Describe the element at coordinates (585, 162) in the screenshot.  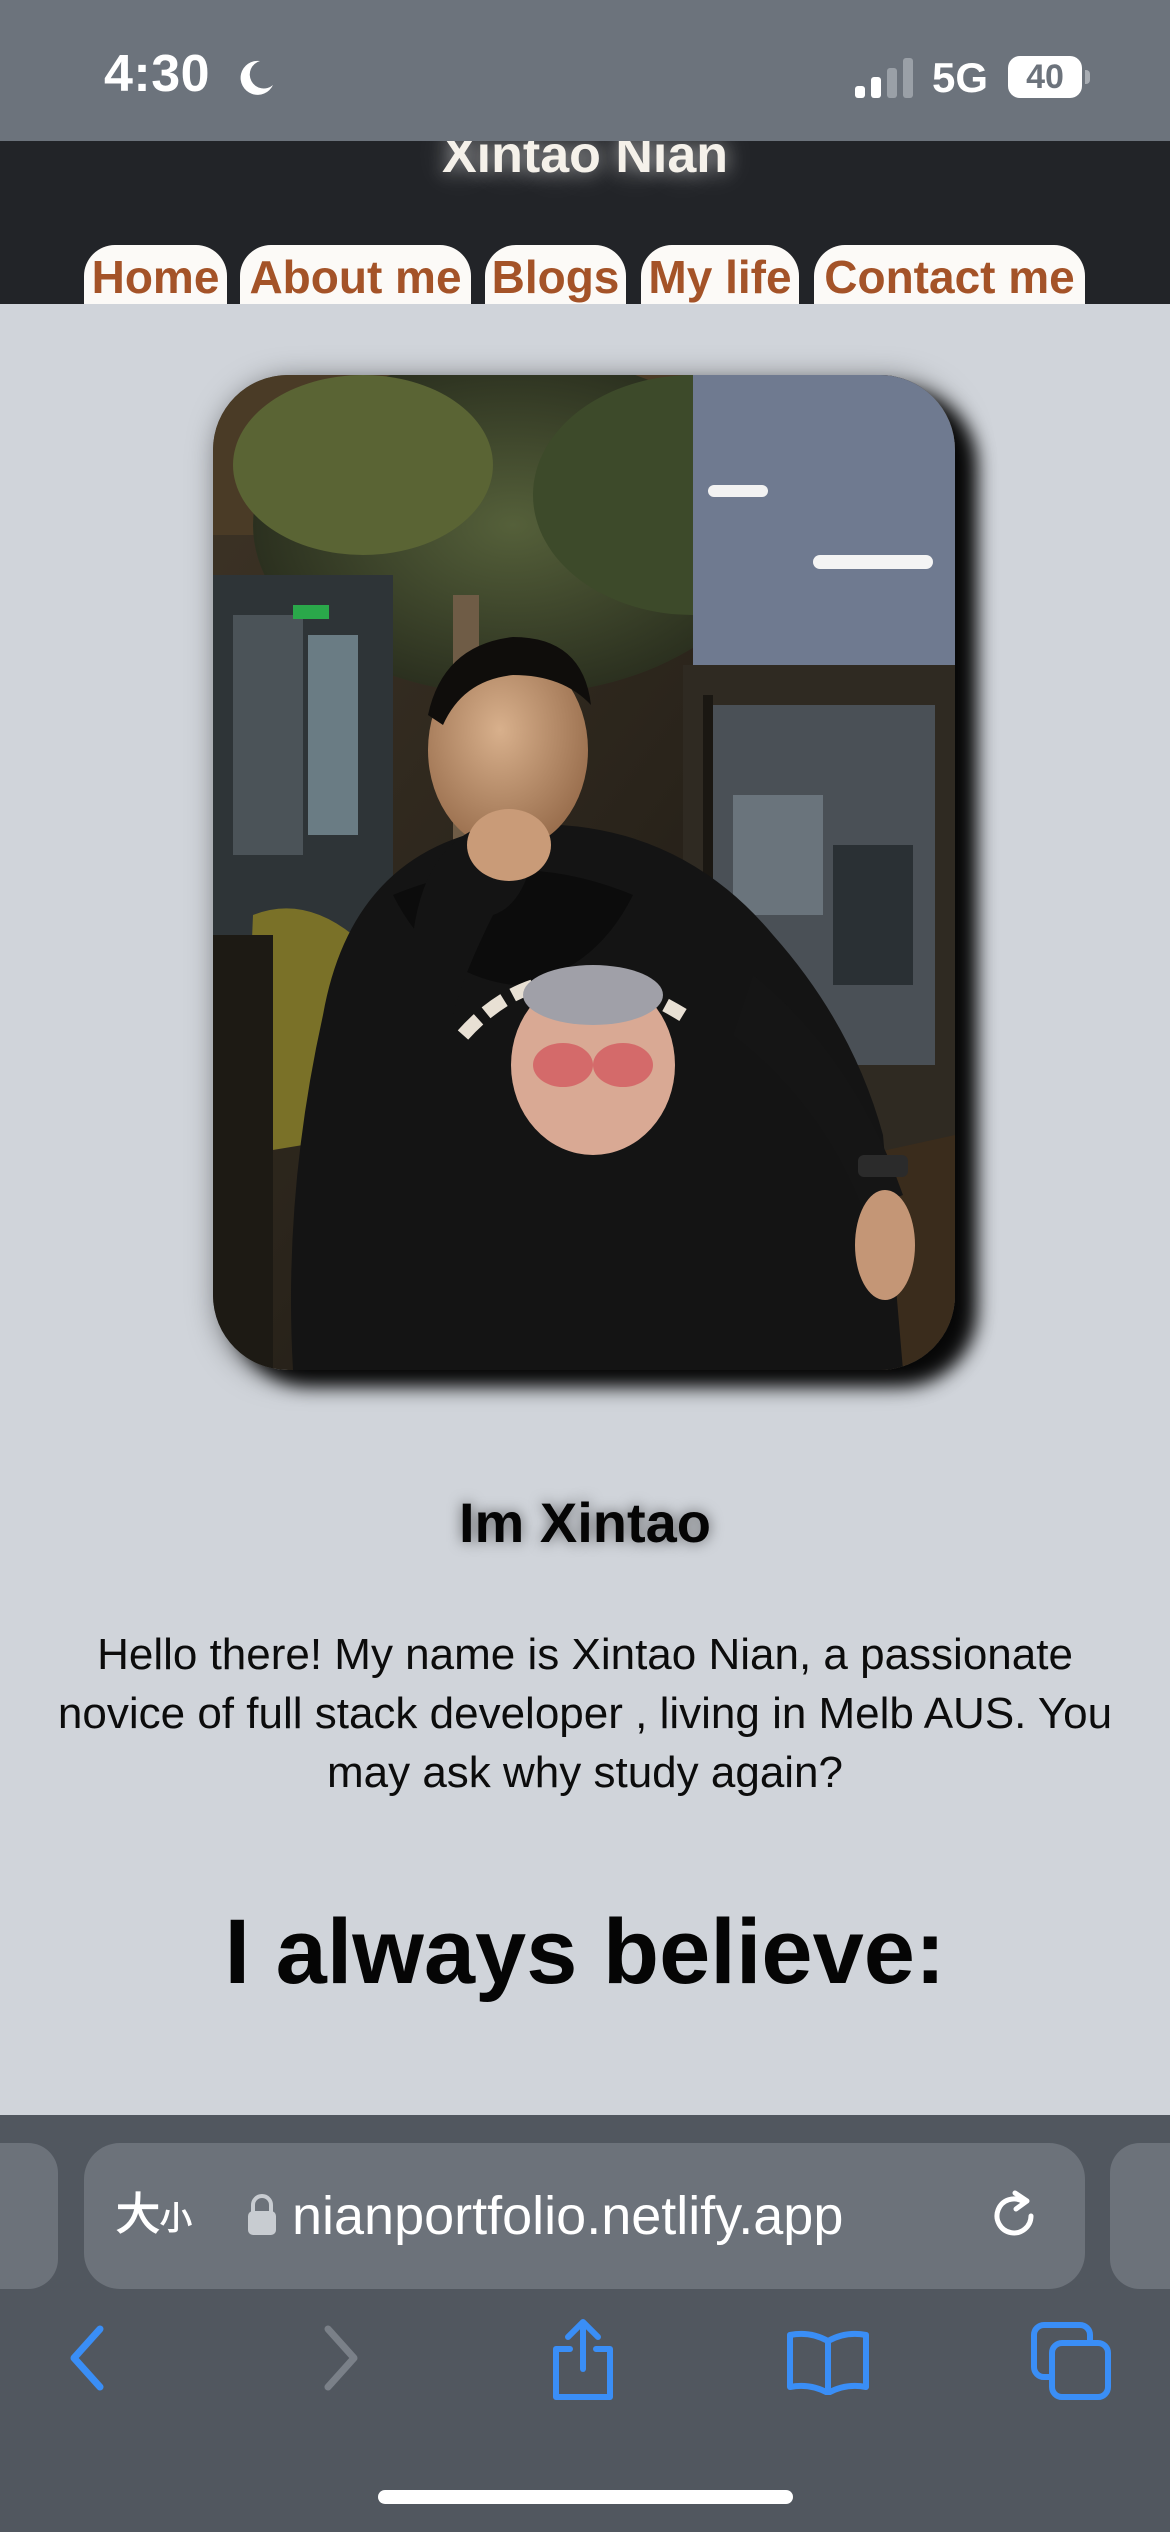
I see `site-title: Xintao Nian` at that location.